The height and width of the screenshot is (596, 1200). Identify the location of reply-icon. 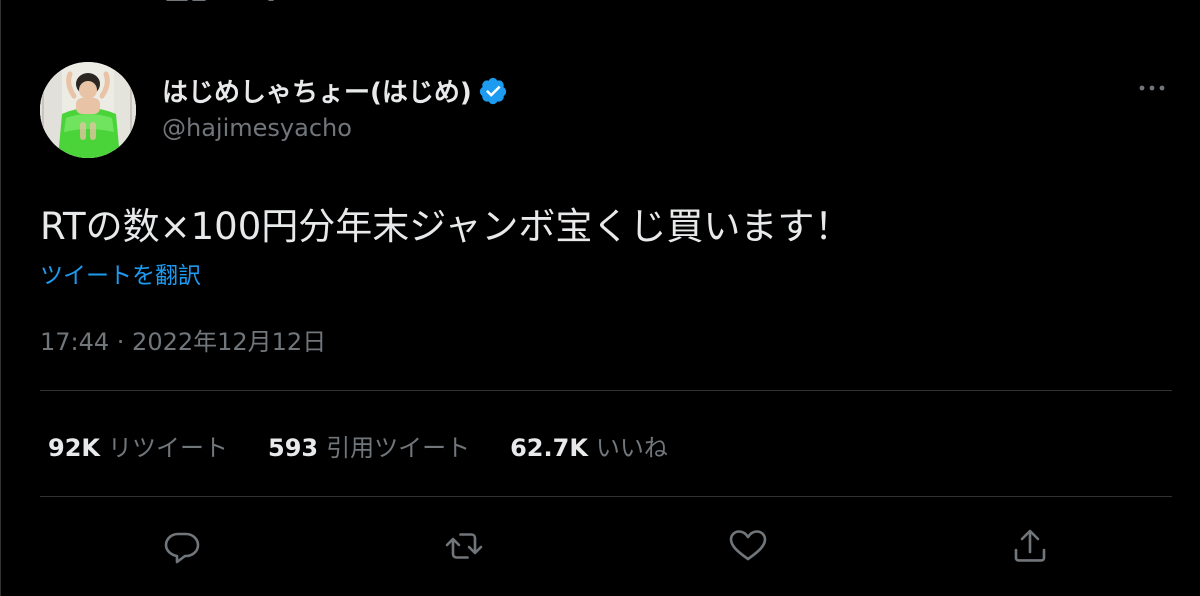
(182, 548).